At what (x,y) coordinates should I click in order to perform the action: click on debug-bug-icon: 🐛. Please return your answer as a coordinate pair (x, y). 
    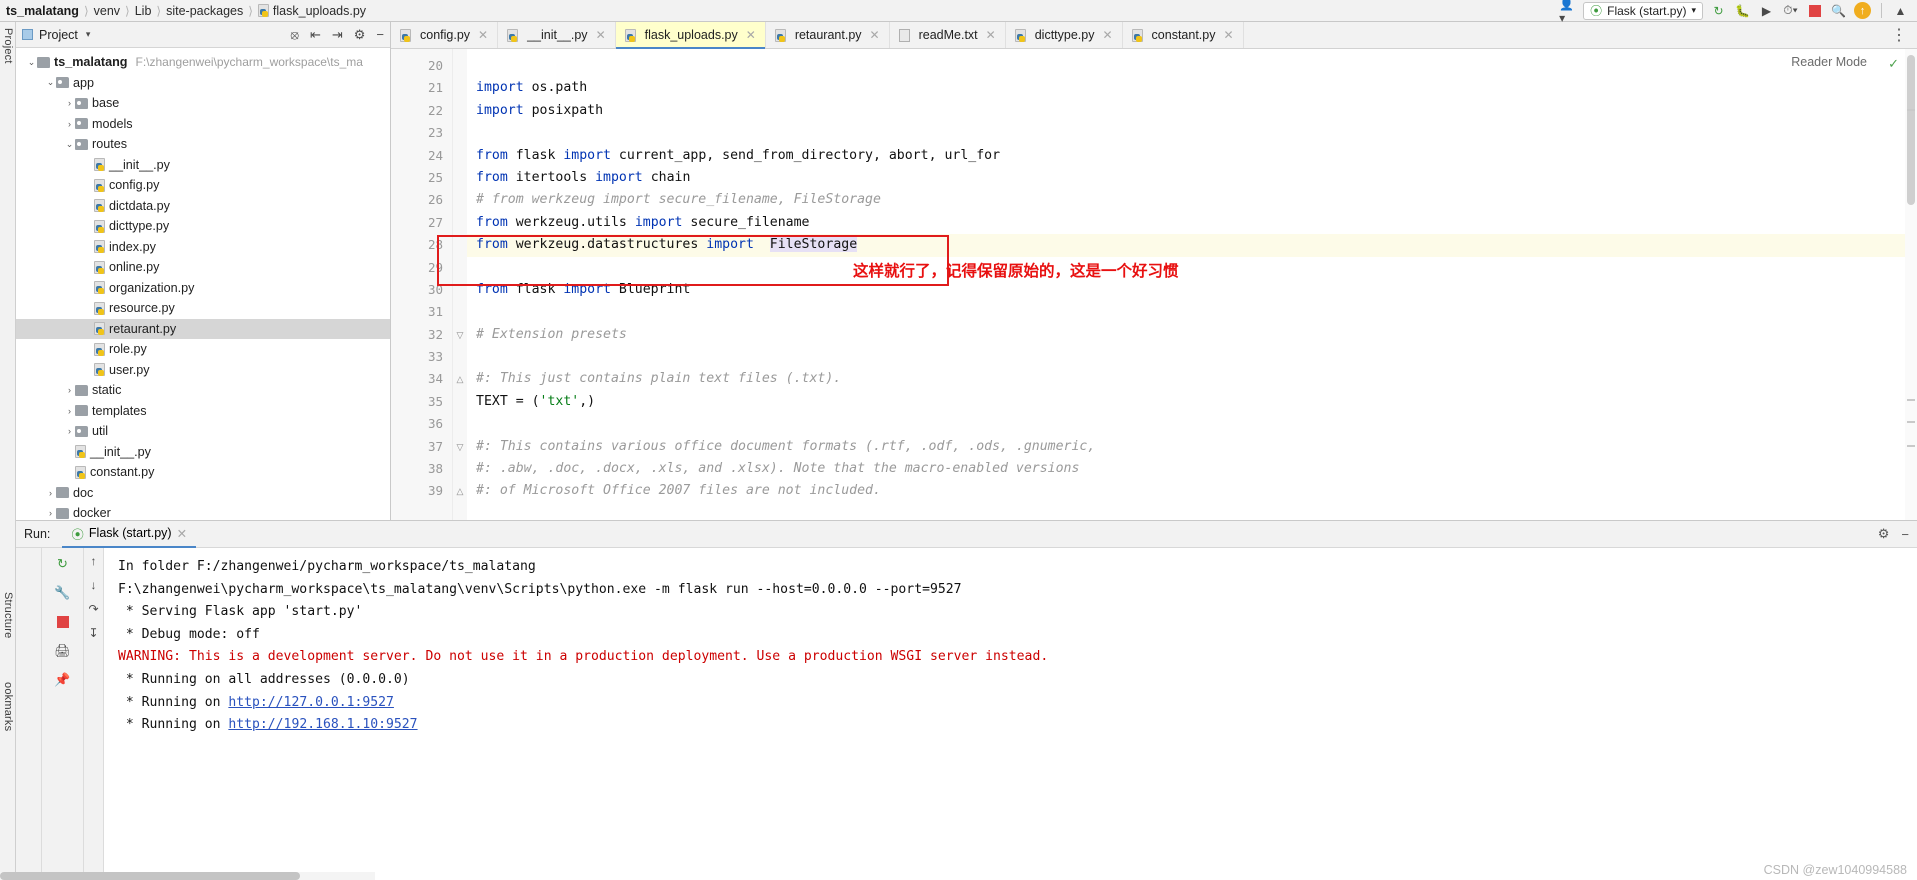
    Looking at the image, I should click on (1742, 10).